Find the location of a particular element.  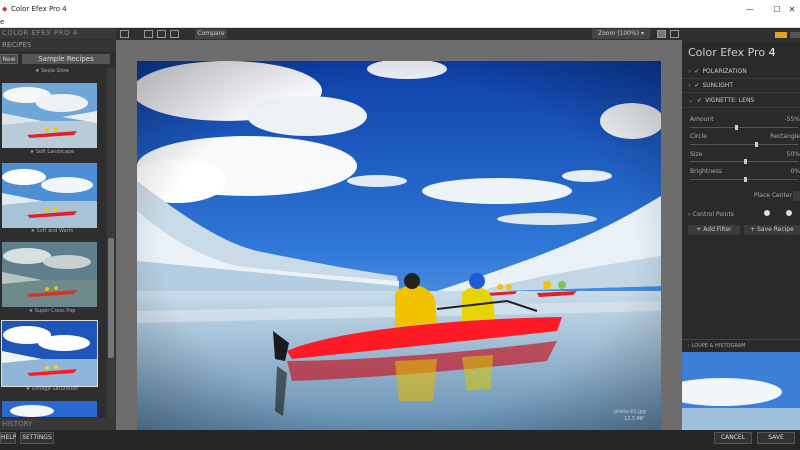

place-center-button is located at coordinates (796, 196).